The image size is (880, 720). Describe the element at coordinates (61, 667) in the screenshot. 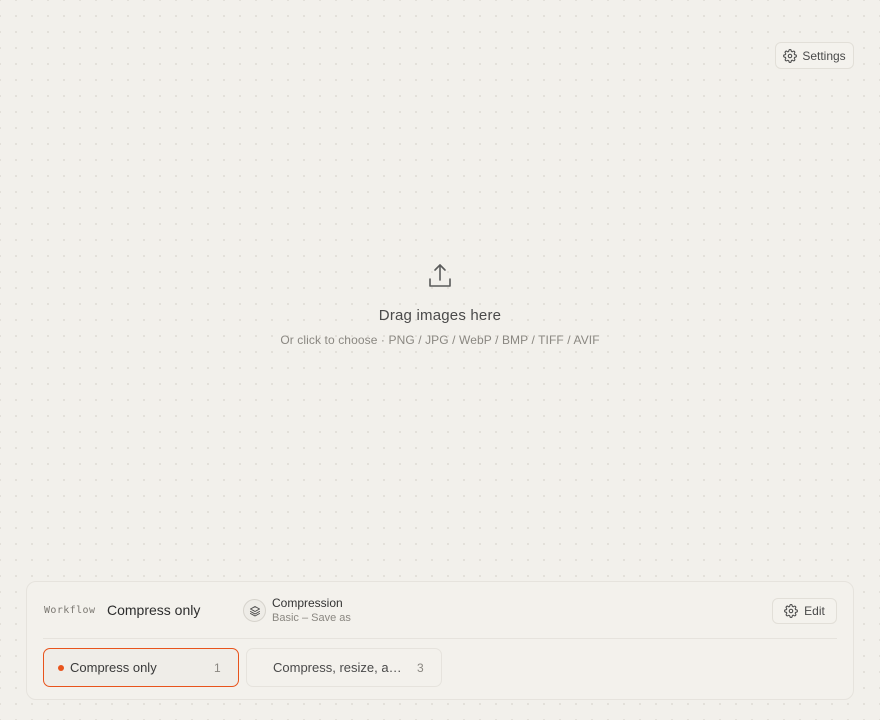

I see `active-dot` at that location.